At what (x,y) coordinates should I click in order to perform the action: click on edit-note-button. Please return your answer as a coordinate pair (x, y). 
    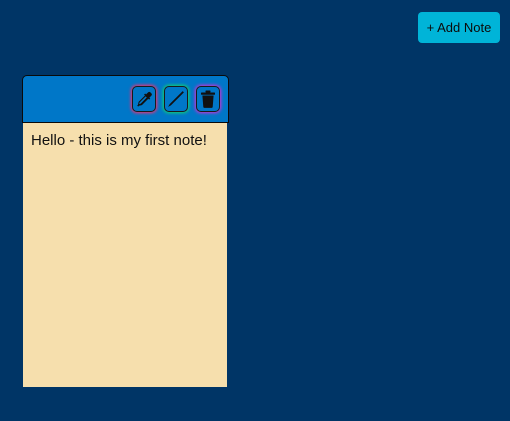
    Looking at the image, I should click on (176, 99).